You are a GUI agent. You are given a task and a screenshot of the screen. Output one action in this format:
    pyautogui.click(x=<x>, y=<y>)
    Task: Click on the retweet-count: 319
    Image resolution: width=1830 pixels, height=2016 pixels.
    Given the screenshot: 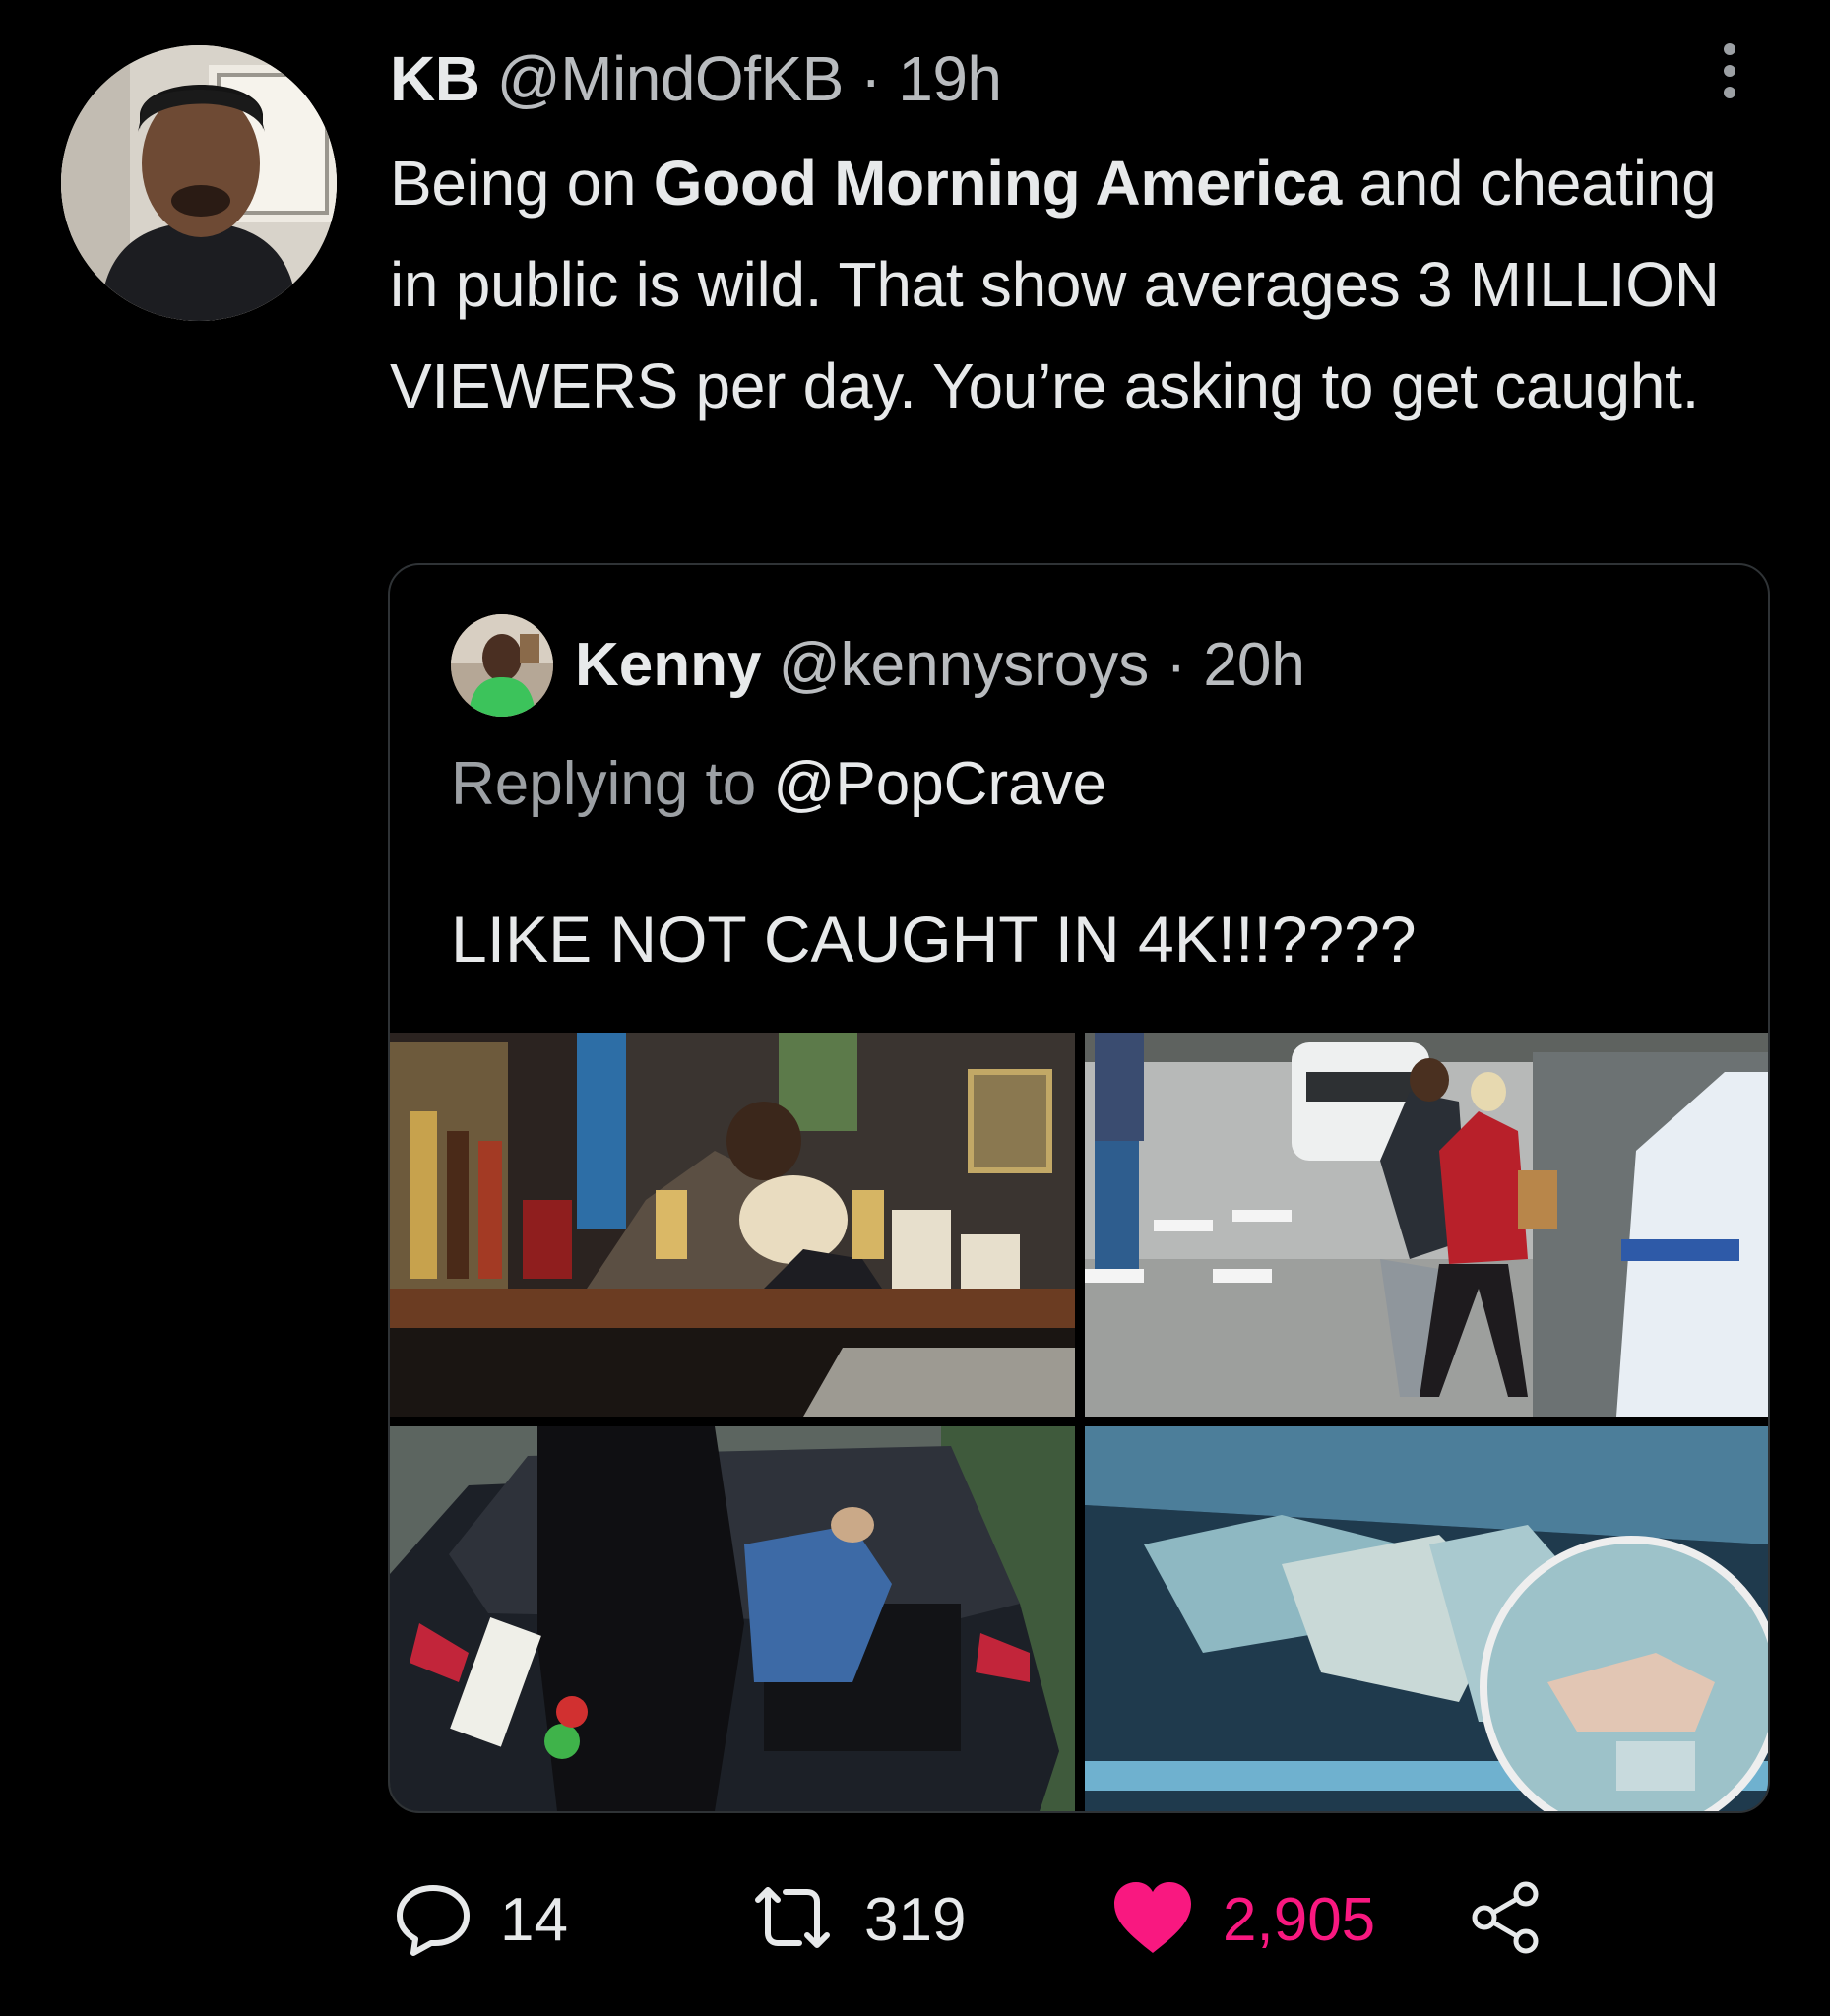 What is the action you would take?
    pyautogui.click(x=915, y=1919)
    